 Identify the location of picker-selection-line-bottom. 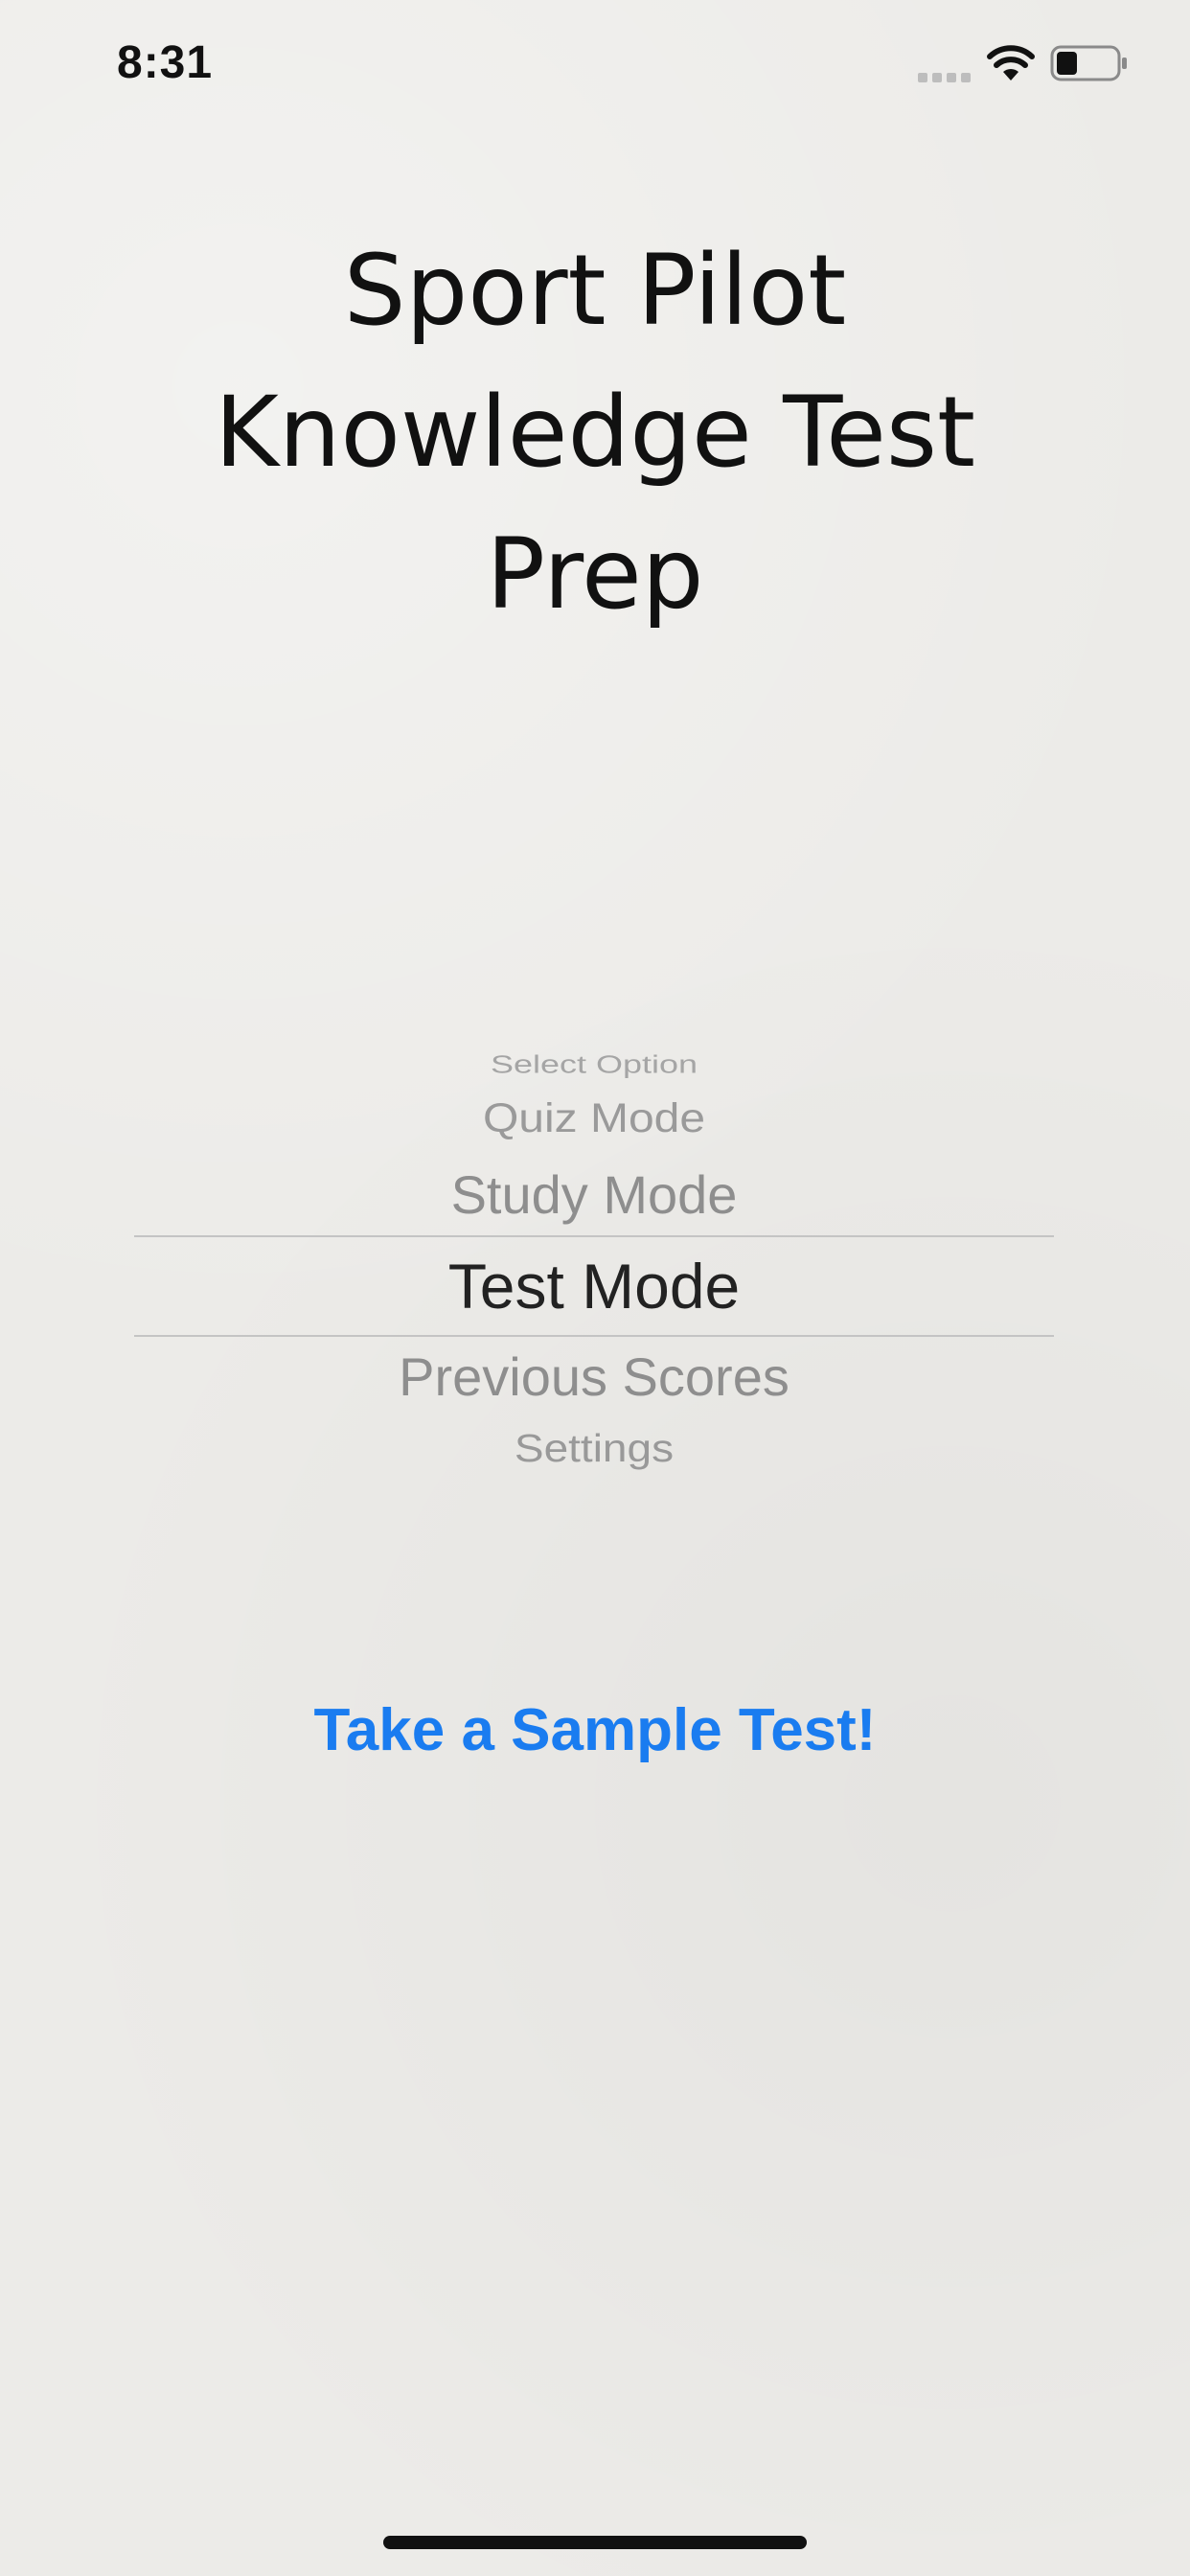
(594, 1336).